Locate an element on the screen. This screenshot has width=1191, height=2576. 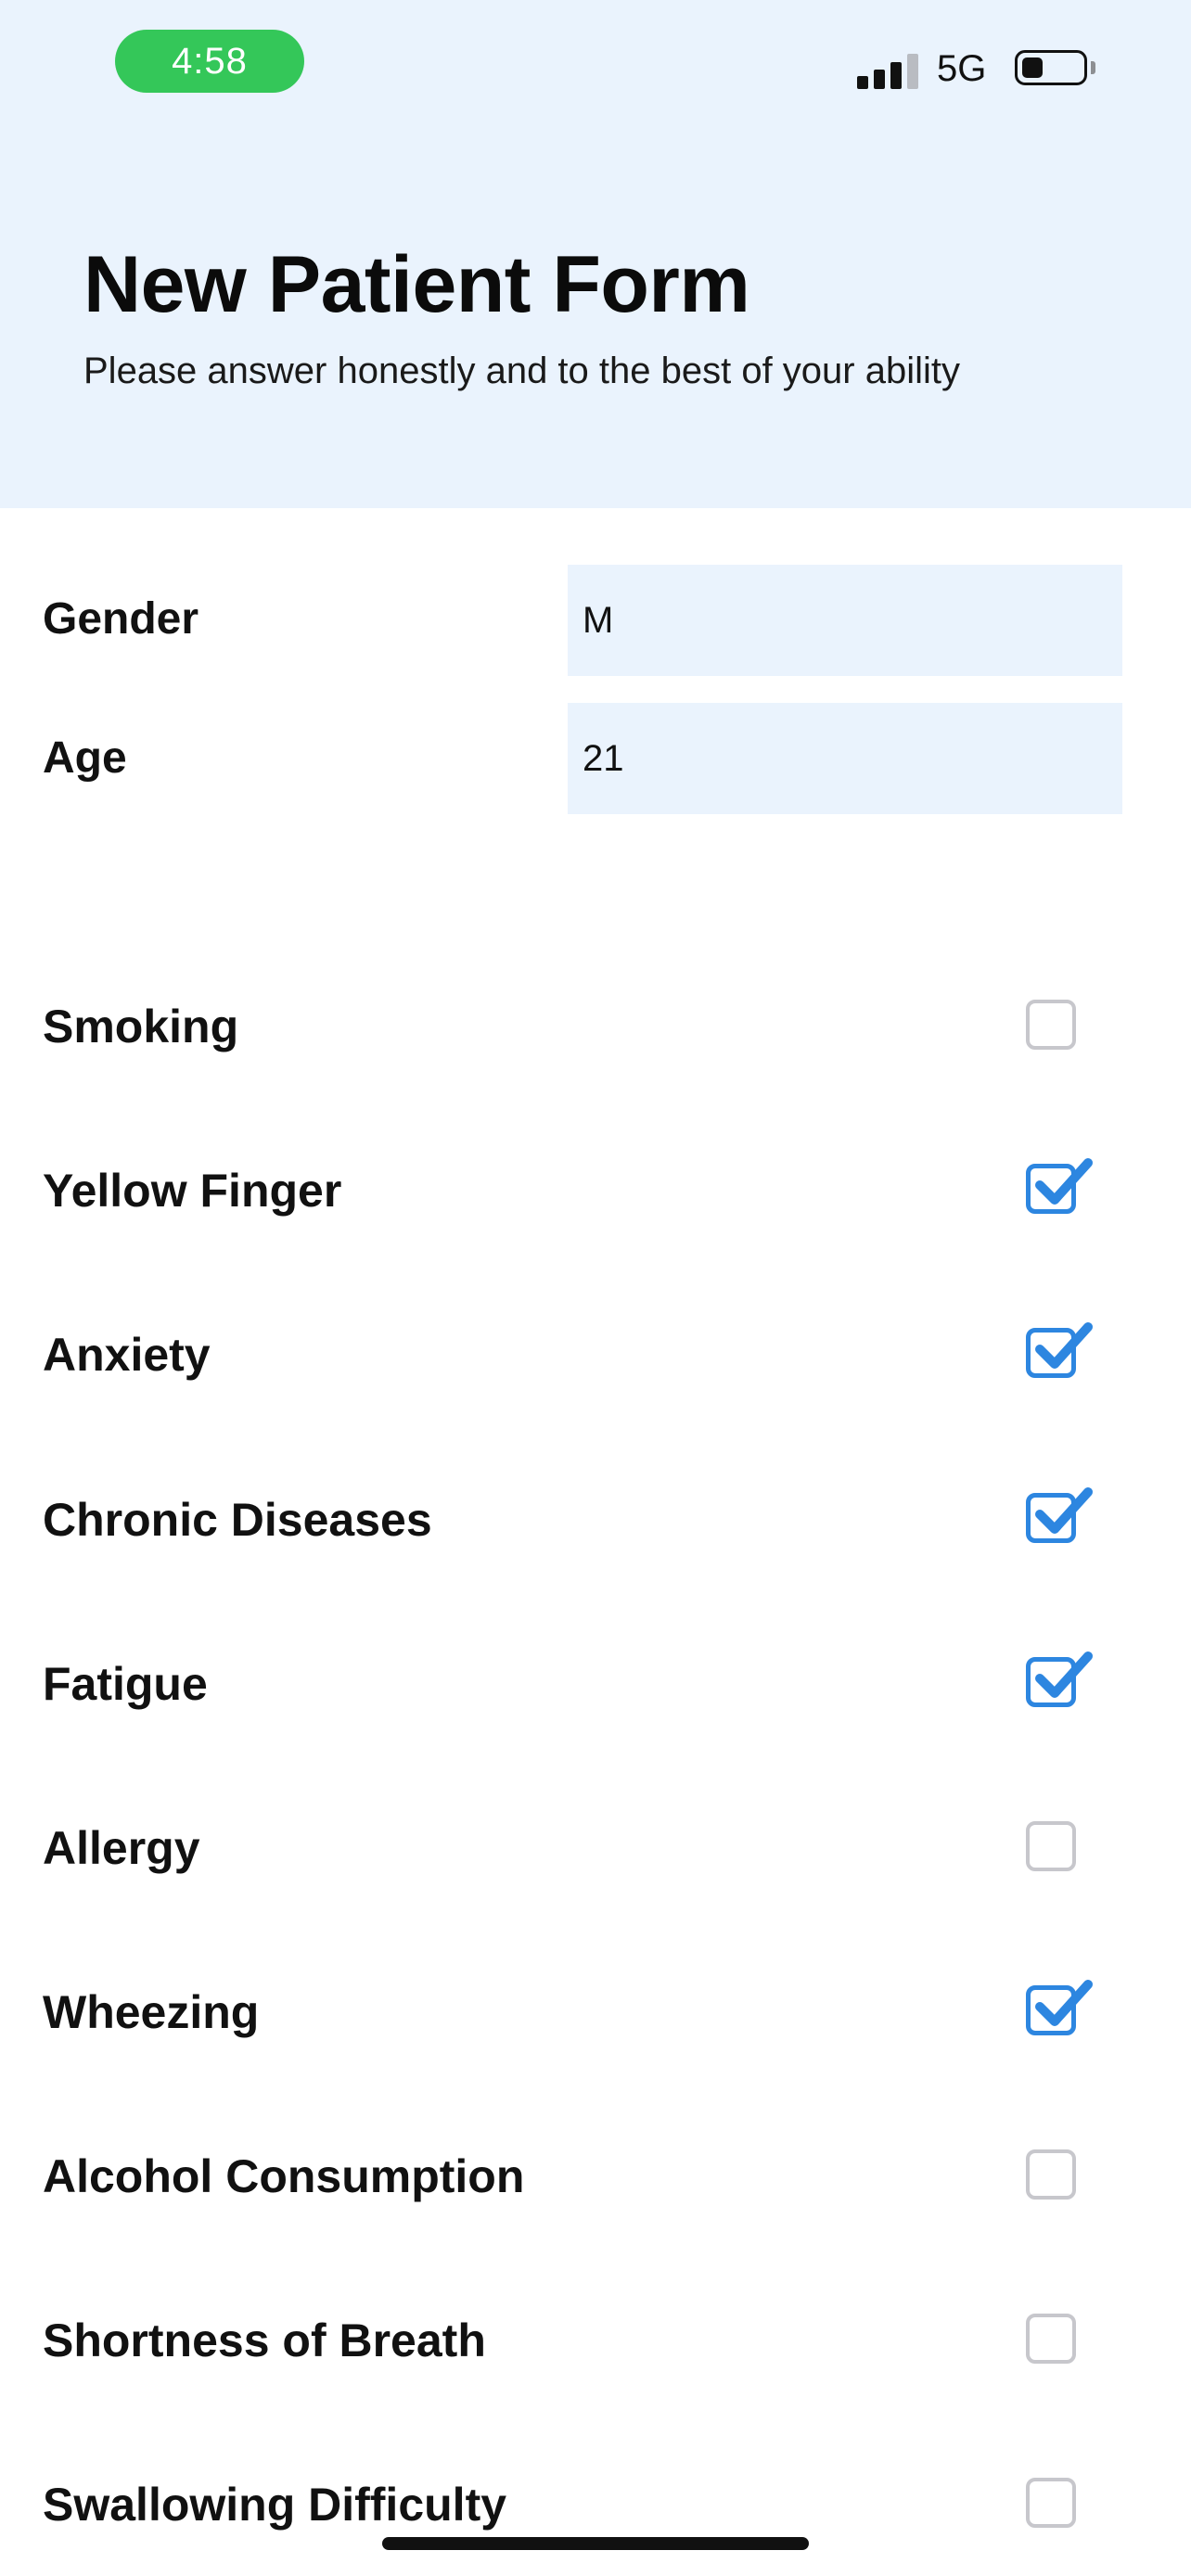
checklist-item-chronic-diseases: Chronic Diseases is located at coordinates (595, 1520).